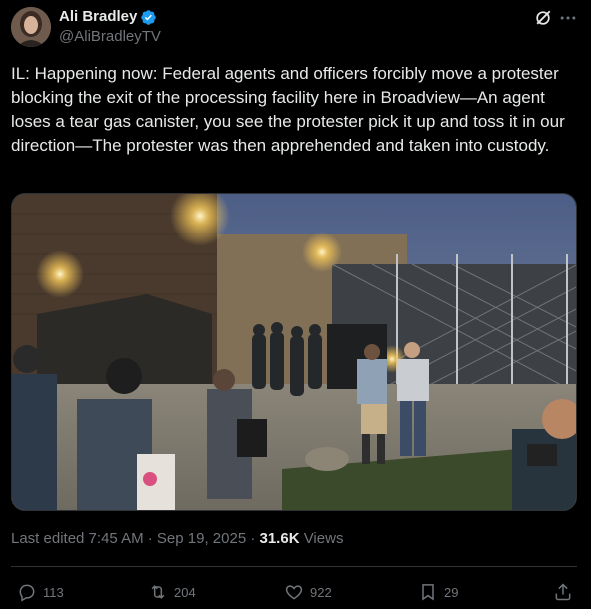 The image size is (591, 609). Describe the element at coordinates (110, 36) in the screenshot. I see `author-handle: @AliBradleyTV` at that location.